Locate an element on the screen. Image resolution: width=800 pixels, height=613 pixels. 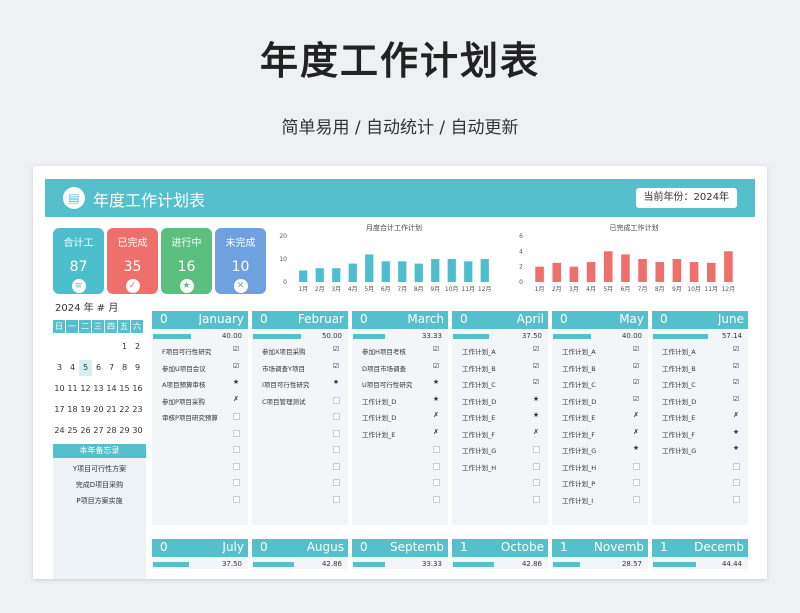
calendar-day: 19 is located at coordinates (85, 410).